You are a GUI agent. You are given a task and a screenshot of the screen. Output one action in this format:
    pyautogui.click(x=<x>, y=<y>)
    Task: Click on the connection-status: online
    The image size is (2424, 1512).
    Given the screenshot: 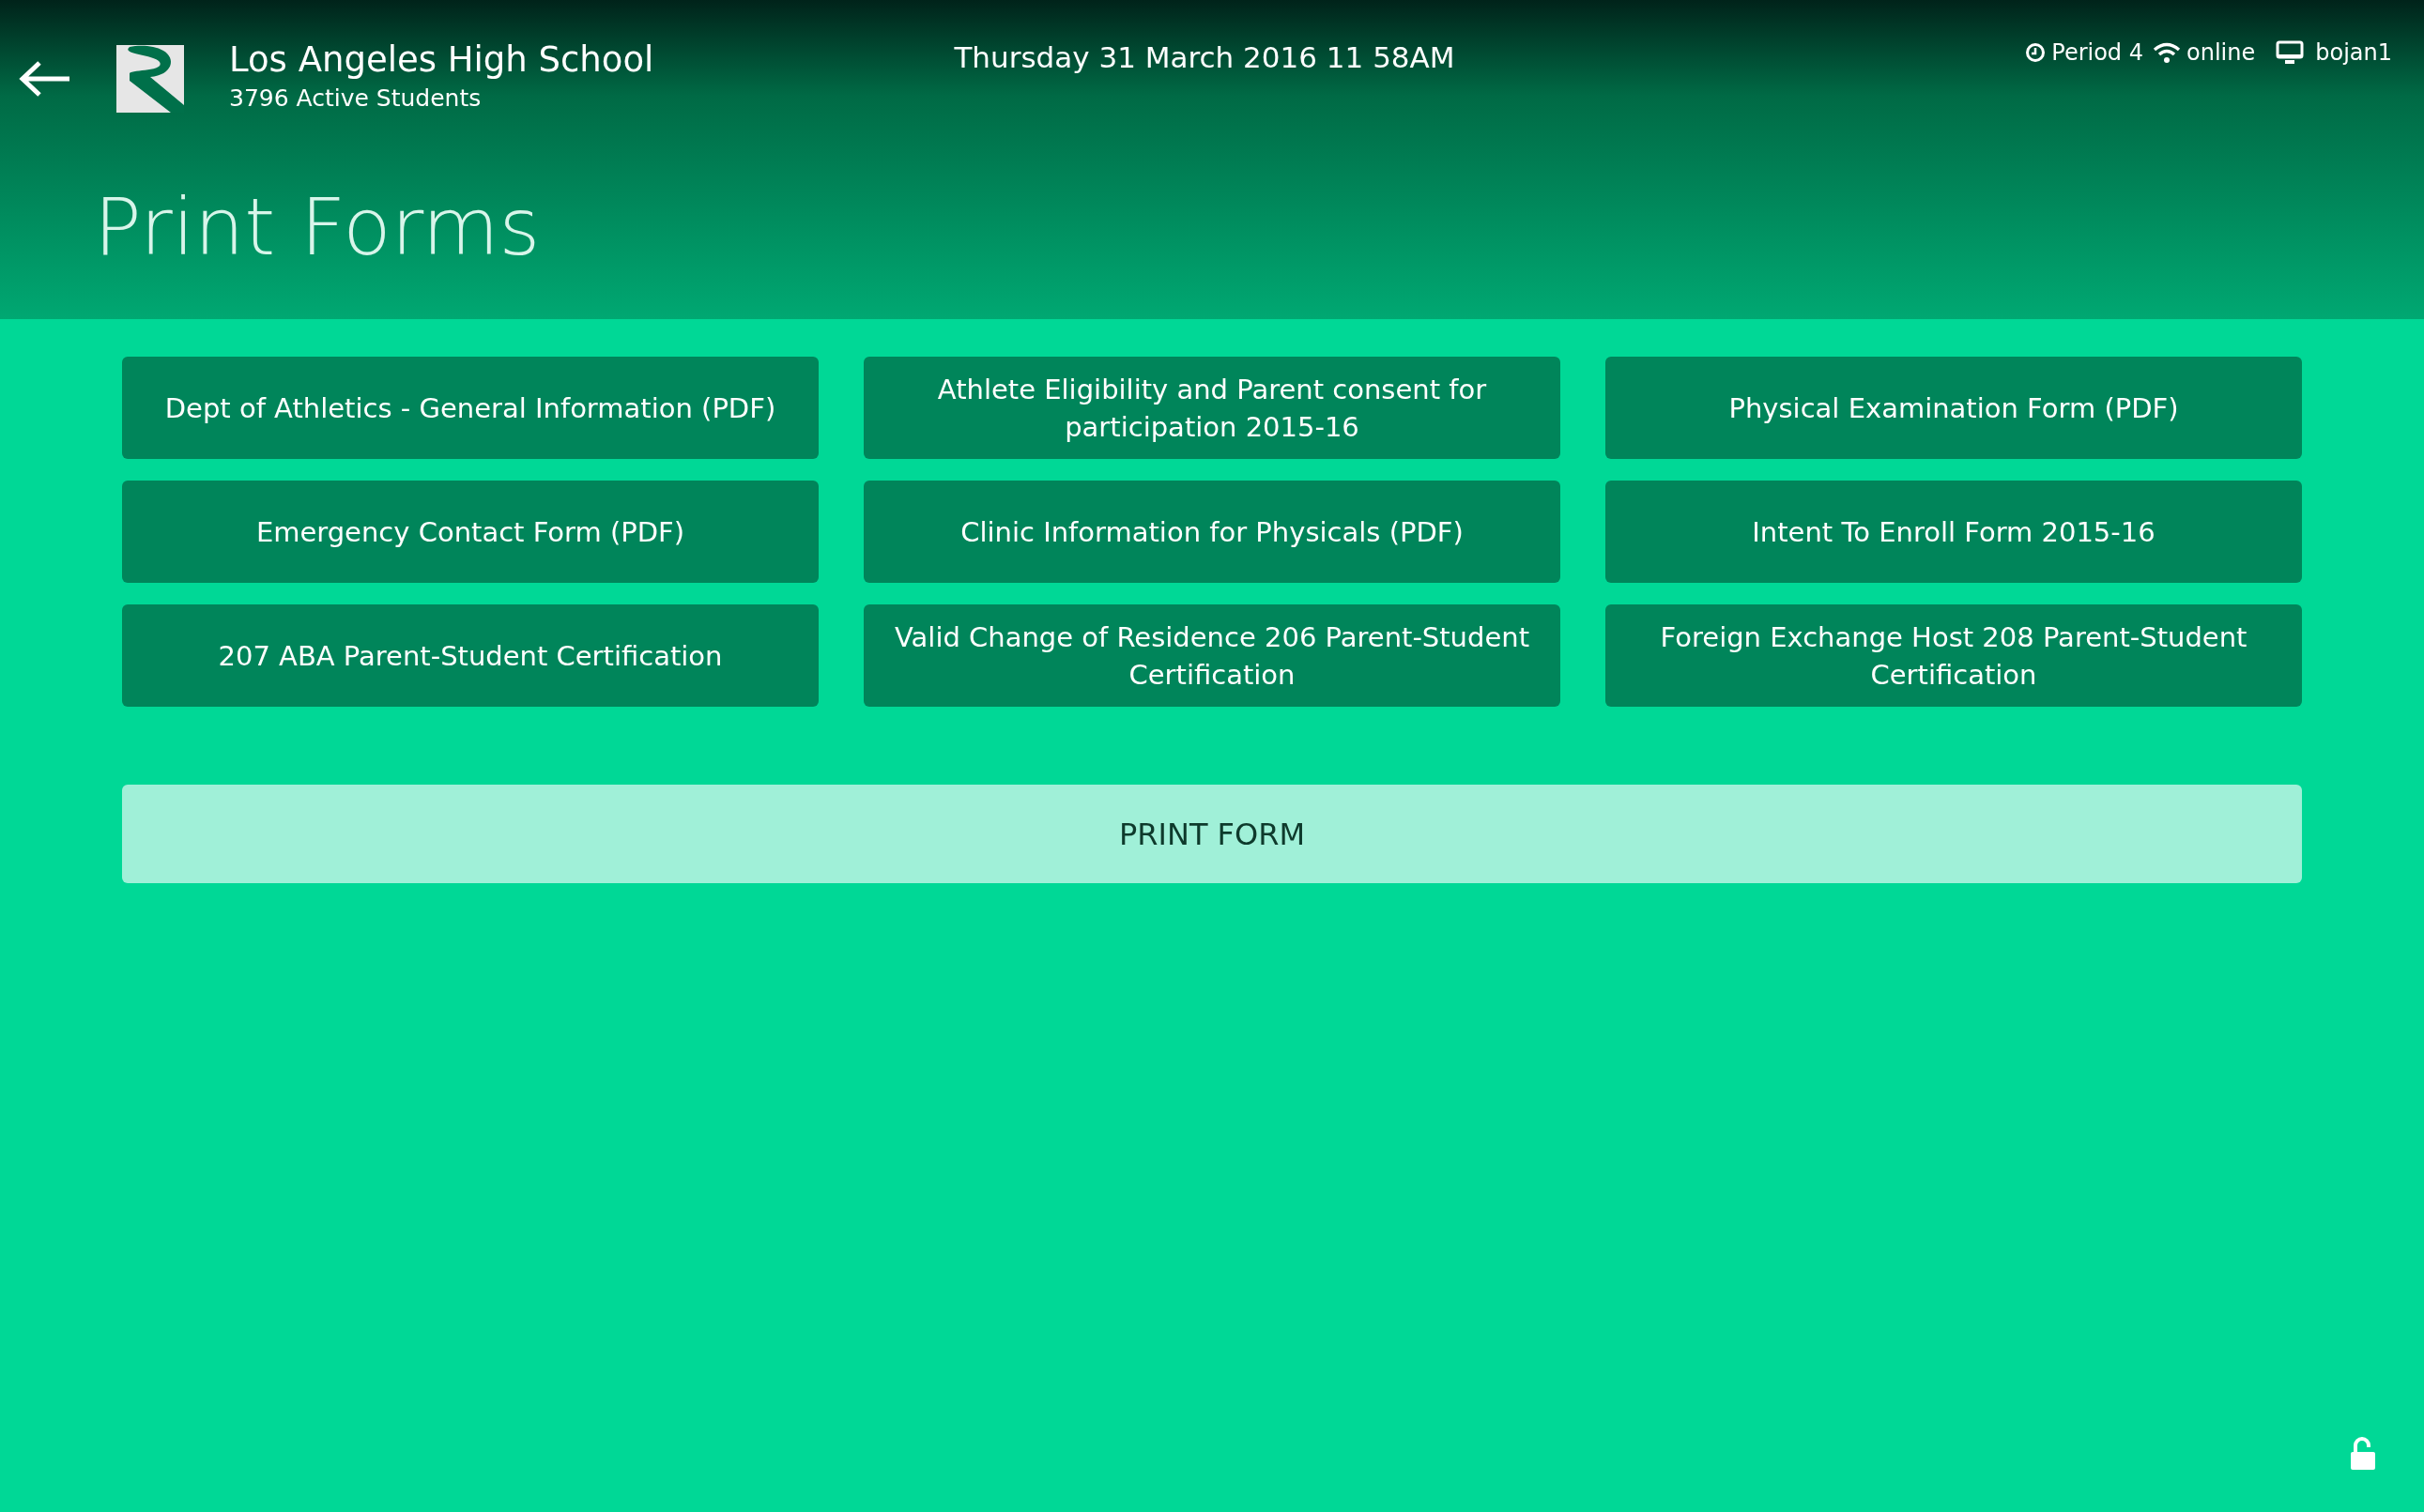 What is the action you would take?
    pyautogui.click(x=2221, y=52)
    